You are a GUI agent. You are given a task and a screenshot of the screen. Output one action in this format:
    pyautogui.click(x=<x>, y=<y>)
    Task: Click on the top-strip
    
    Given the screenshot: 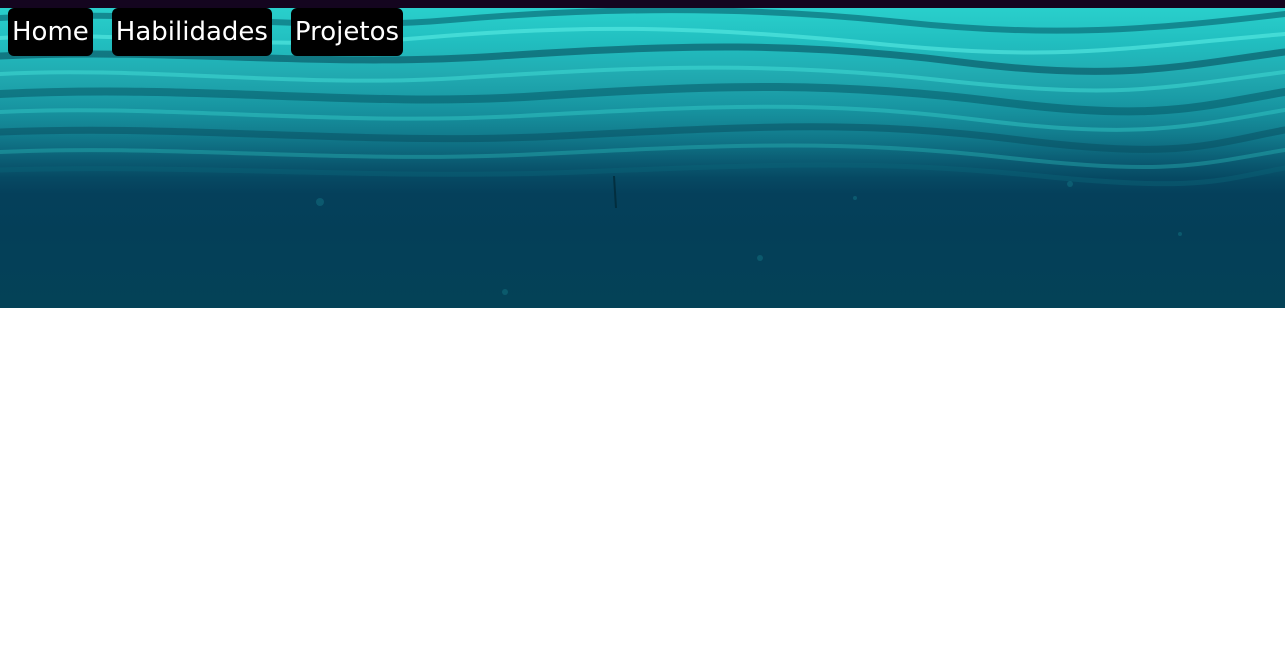 What is the action you would take?
    pyautogui.click(x=642, y=4)
    